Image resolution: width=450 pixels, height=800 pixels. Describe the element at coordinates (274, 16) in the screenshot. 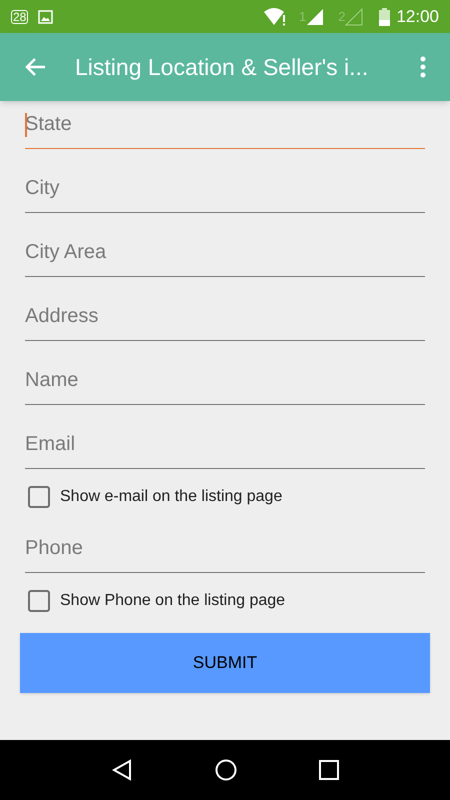

I see `wifi-icon` at that location.